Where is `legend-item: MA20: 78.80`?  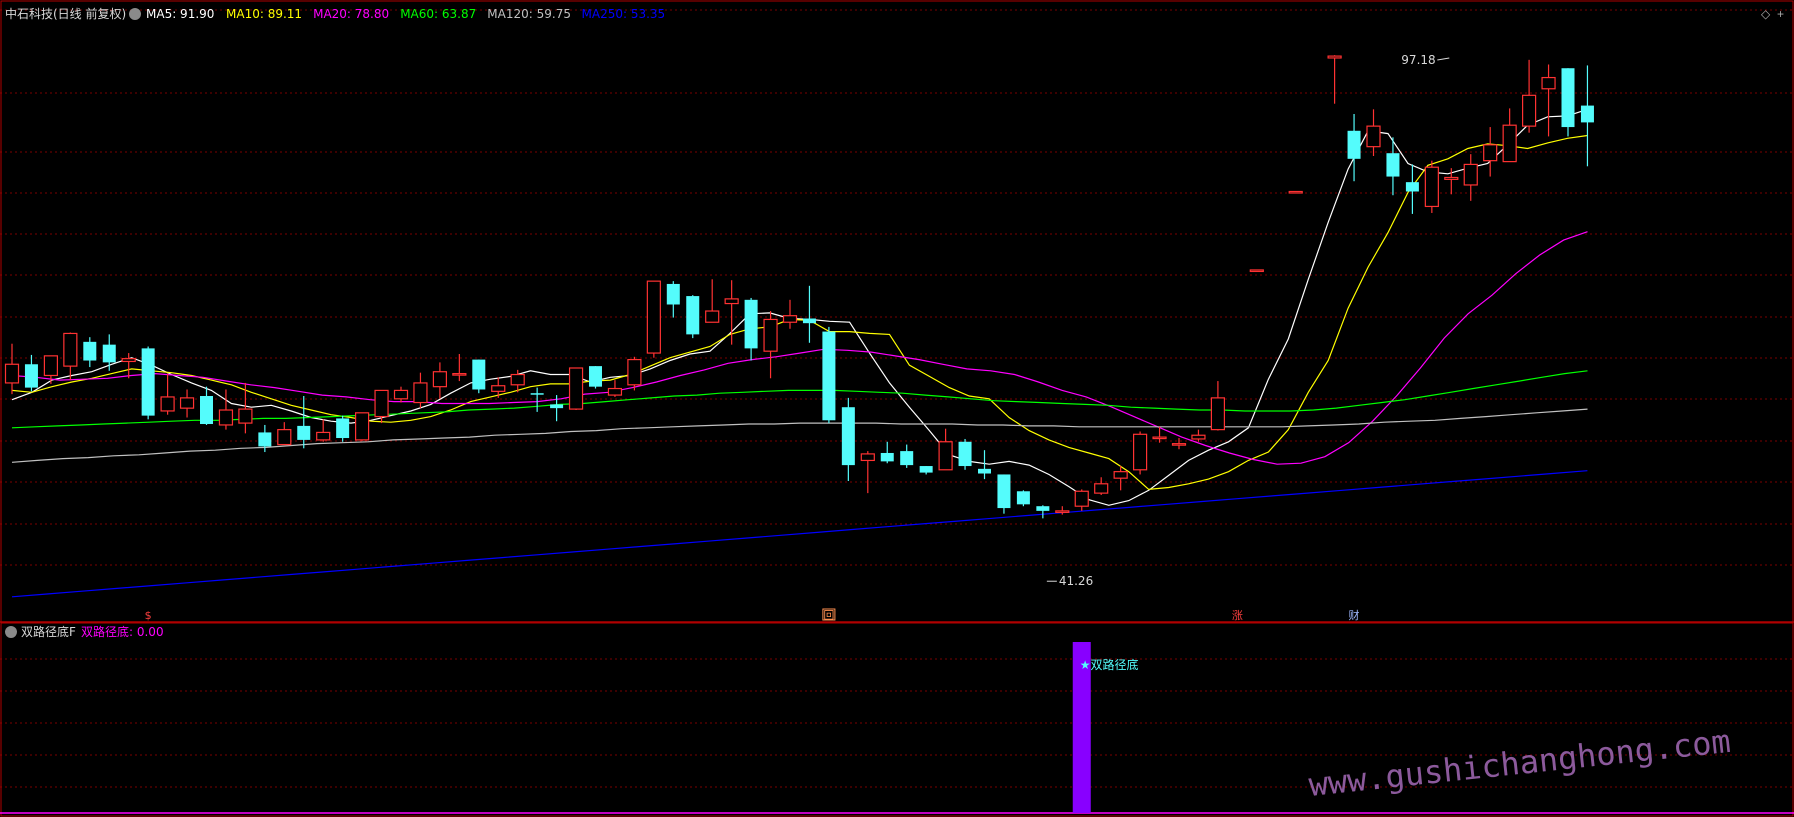
legend-item: MA20: 78.80 is located at coordinates (351, 14).